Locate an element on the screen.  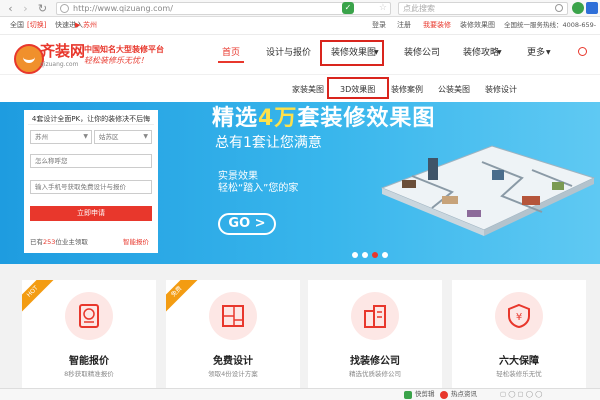
feature-title: 六大保障 is located at coordinates (519, 361).